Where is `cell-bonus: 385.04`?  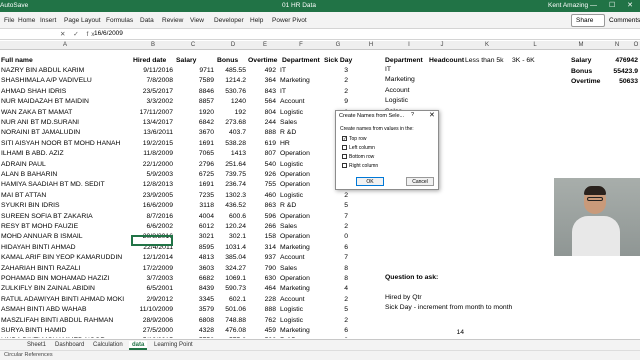
cell-bonus: 385.04 is located at coordinates (230, 258).